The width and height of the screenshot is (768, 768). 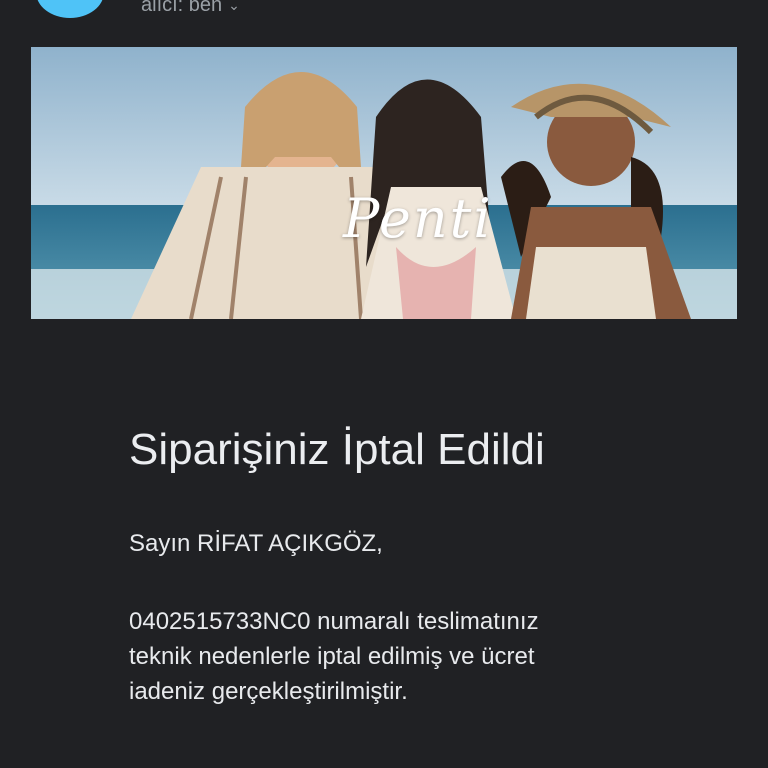 I want to click on recipient-label: alıcı: ben, so click(x=182, y=8).